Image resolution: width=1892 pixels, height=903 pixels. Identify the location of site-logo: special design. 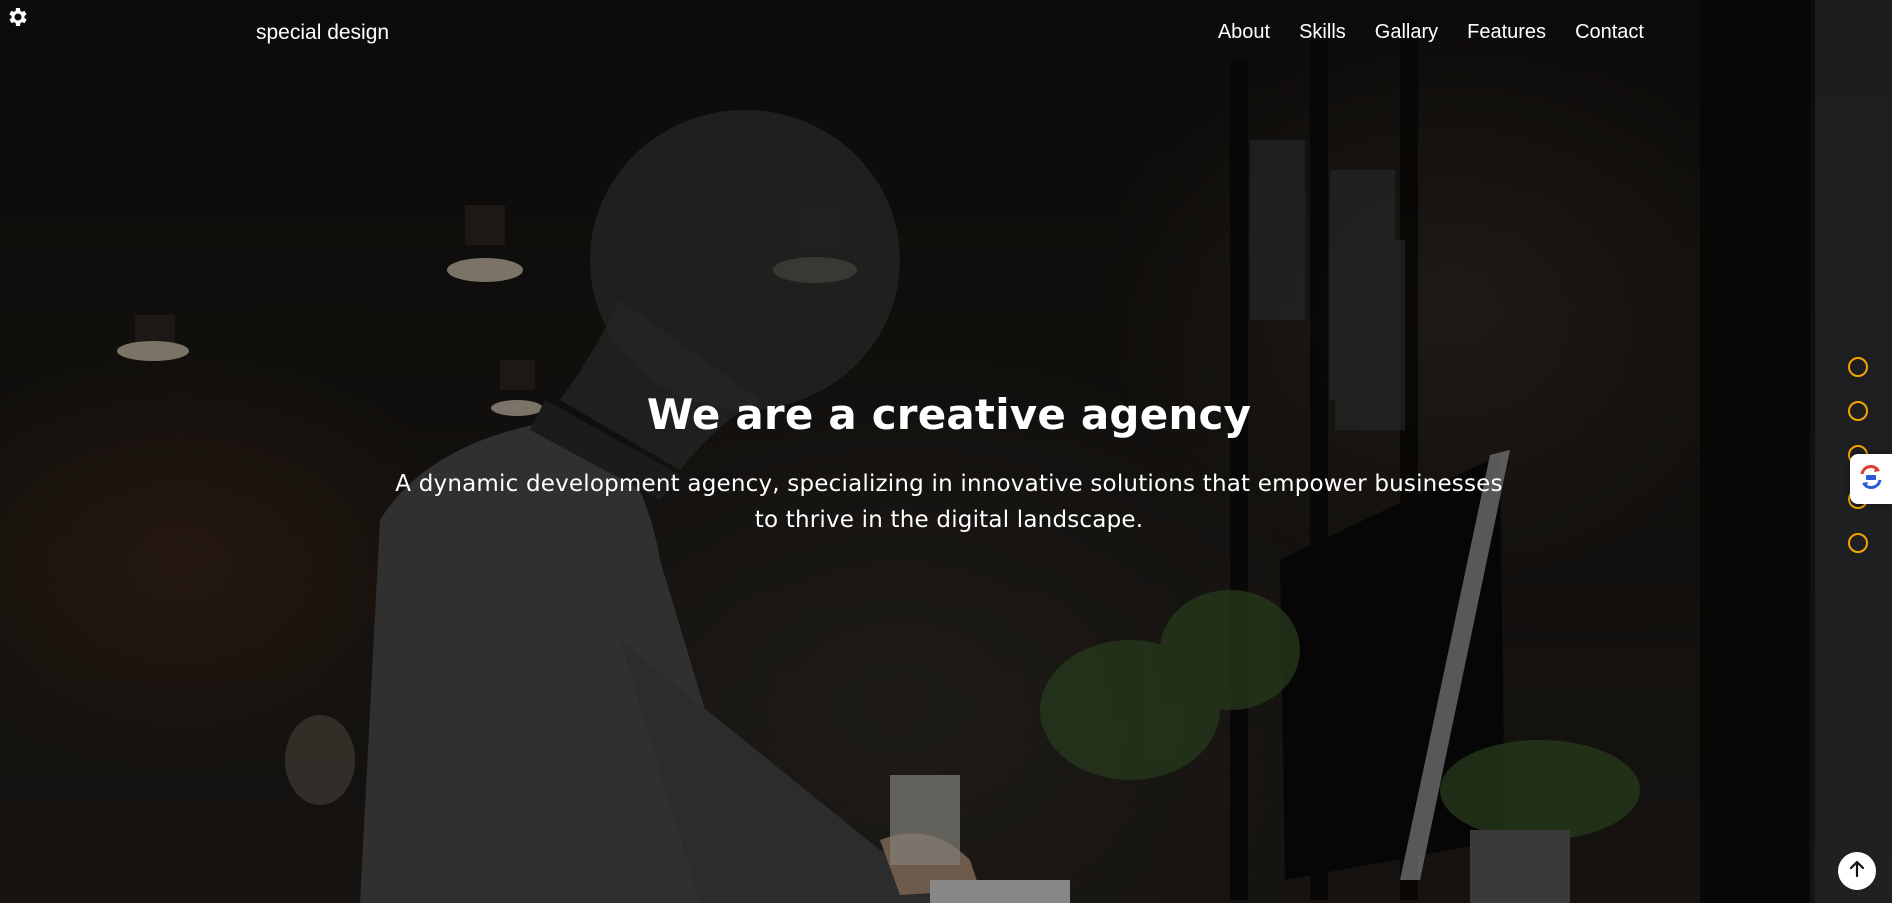
(322, 33).